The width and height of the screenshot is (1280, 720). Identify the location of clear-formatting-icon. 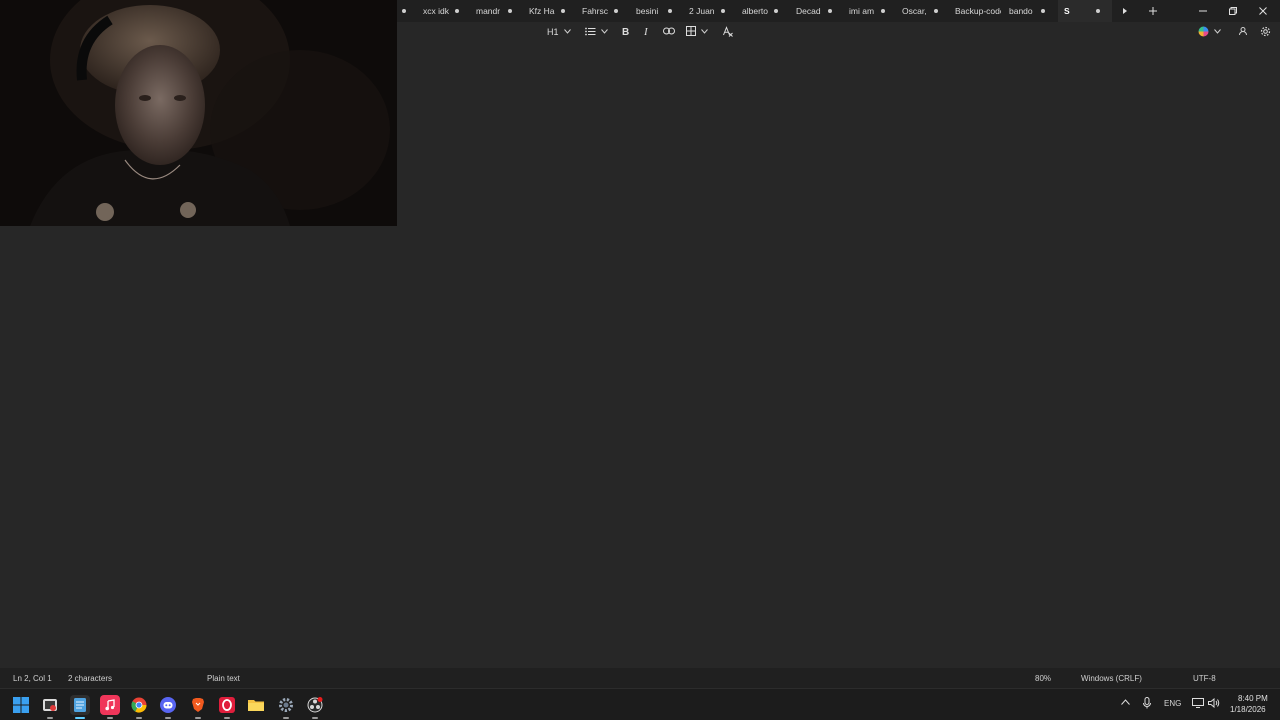
(727, 32).